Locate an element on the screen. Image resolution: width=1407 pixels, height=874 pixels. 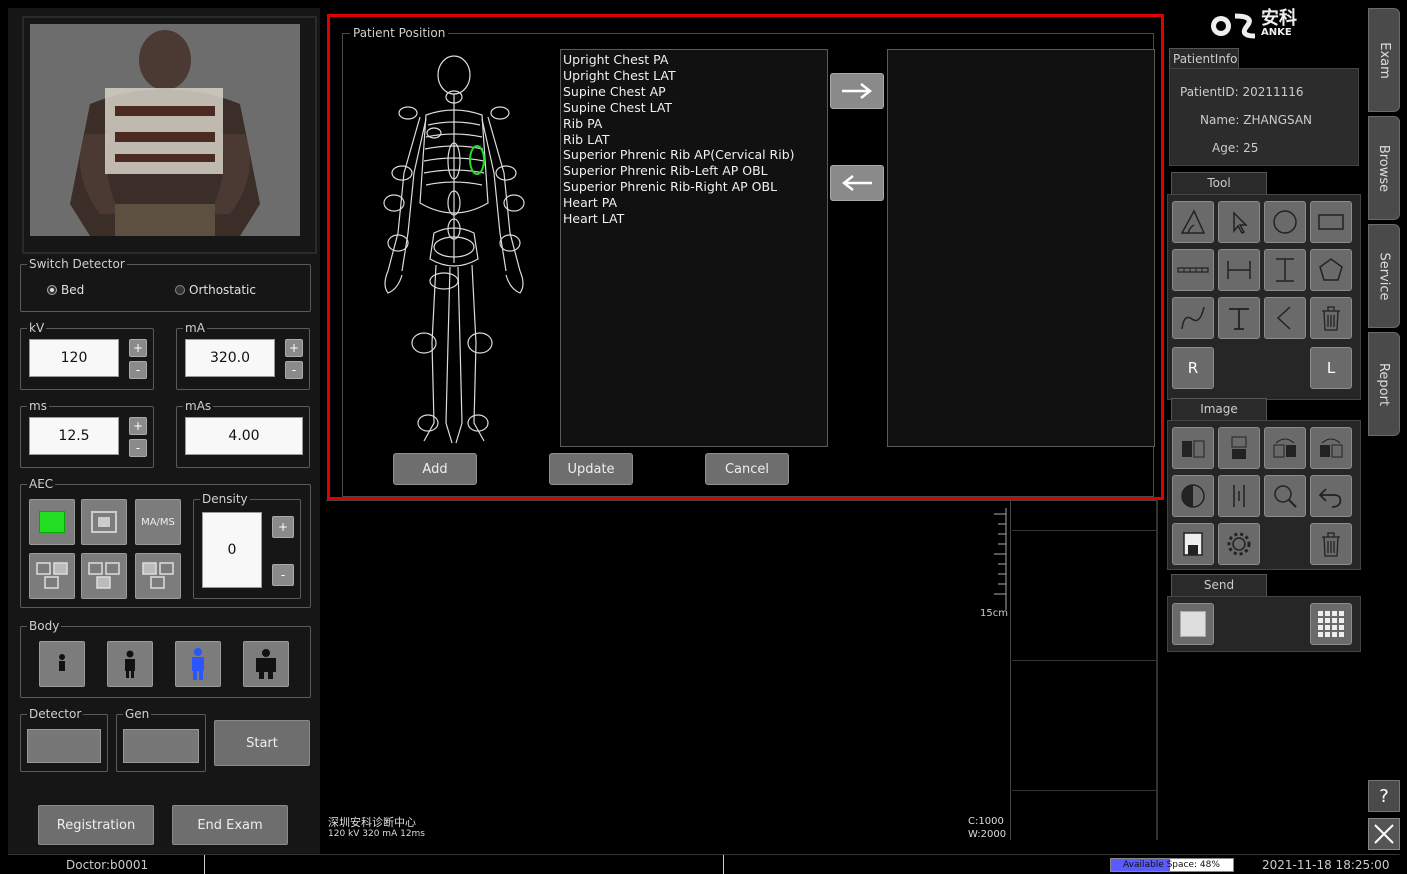
window-level-button is located at coordinates (1239, 496).